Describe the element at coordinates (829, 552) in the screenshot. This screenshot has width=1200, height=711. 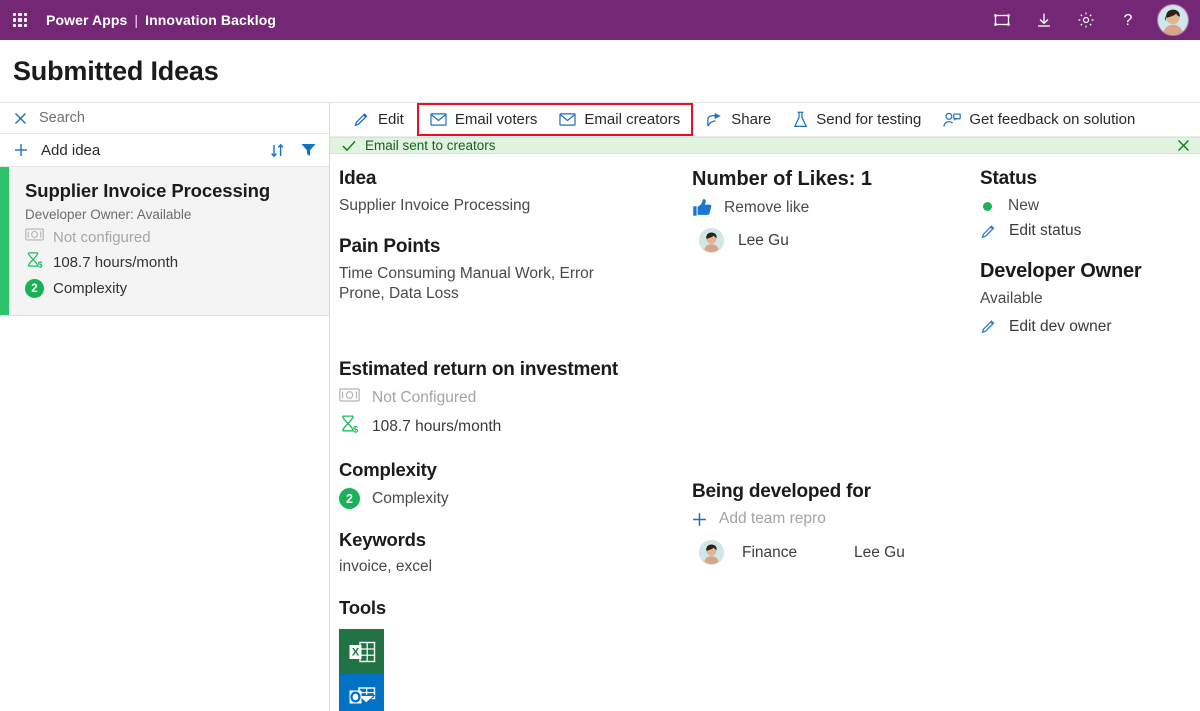
I see `team-row: Finance Lee Gu` at that location.